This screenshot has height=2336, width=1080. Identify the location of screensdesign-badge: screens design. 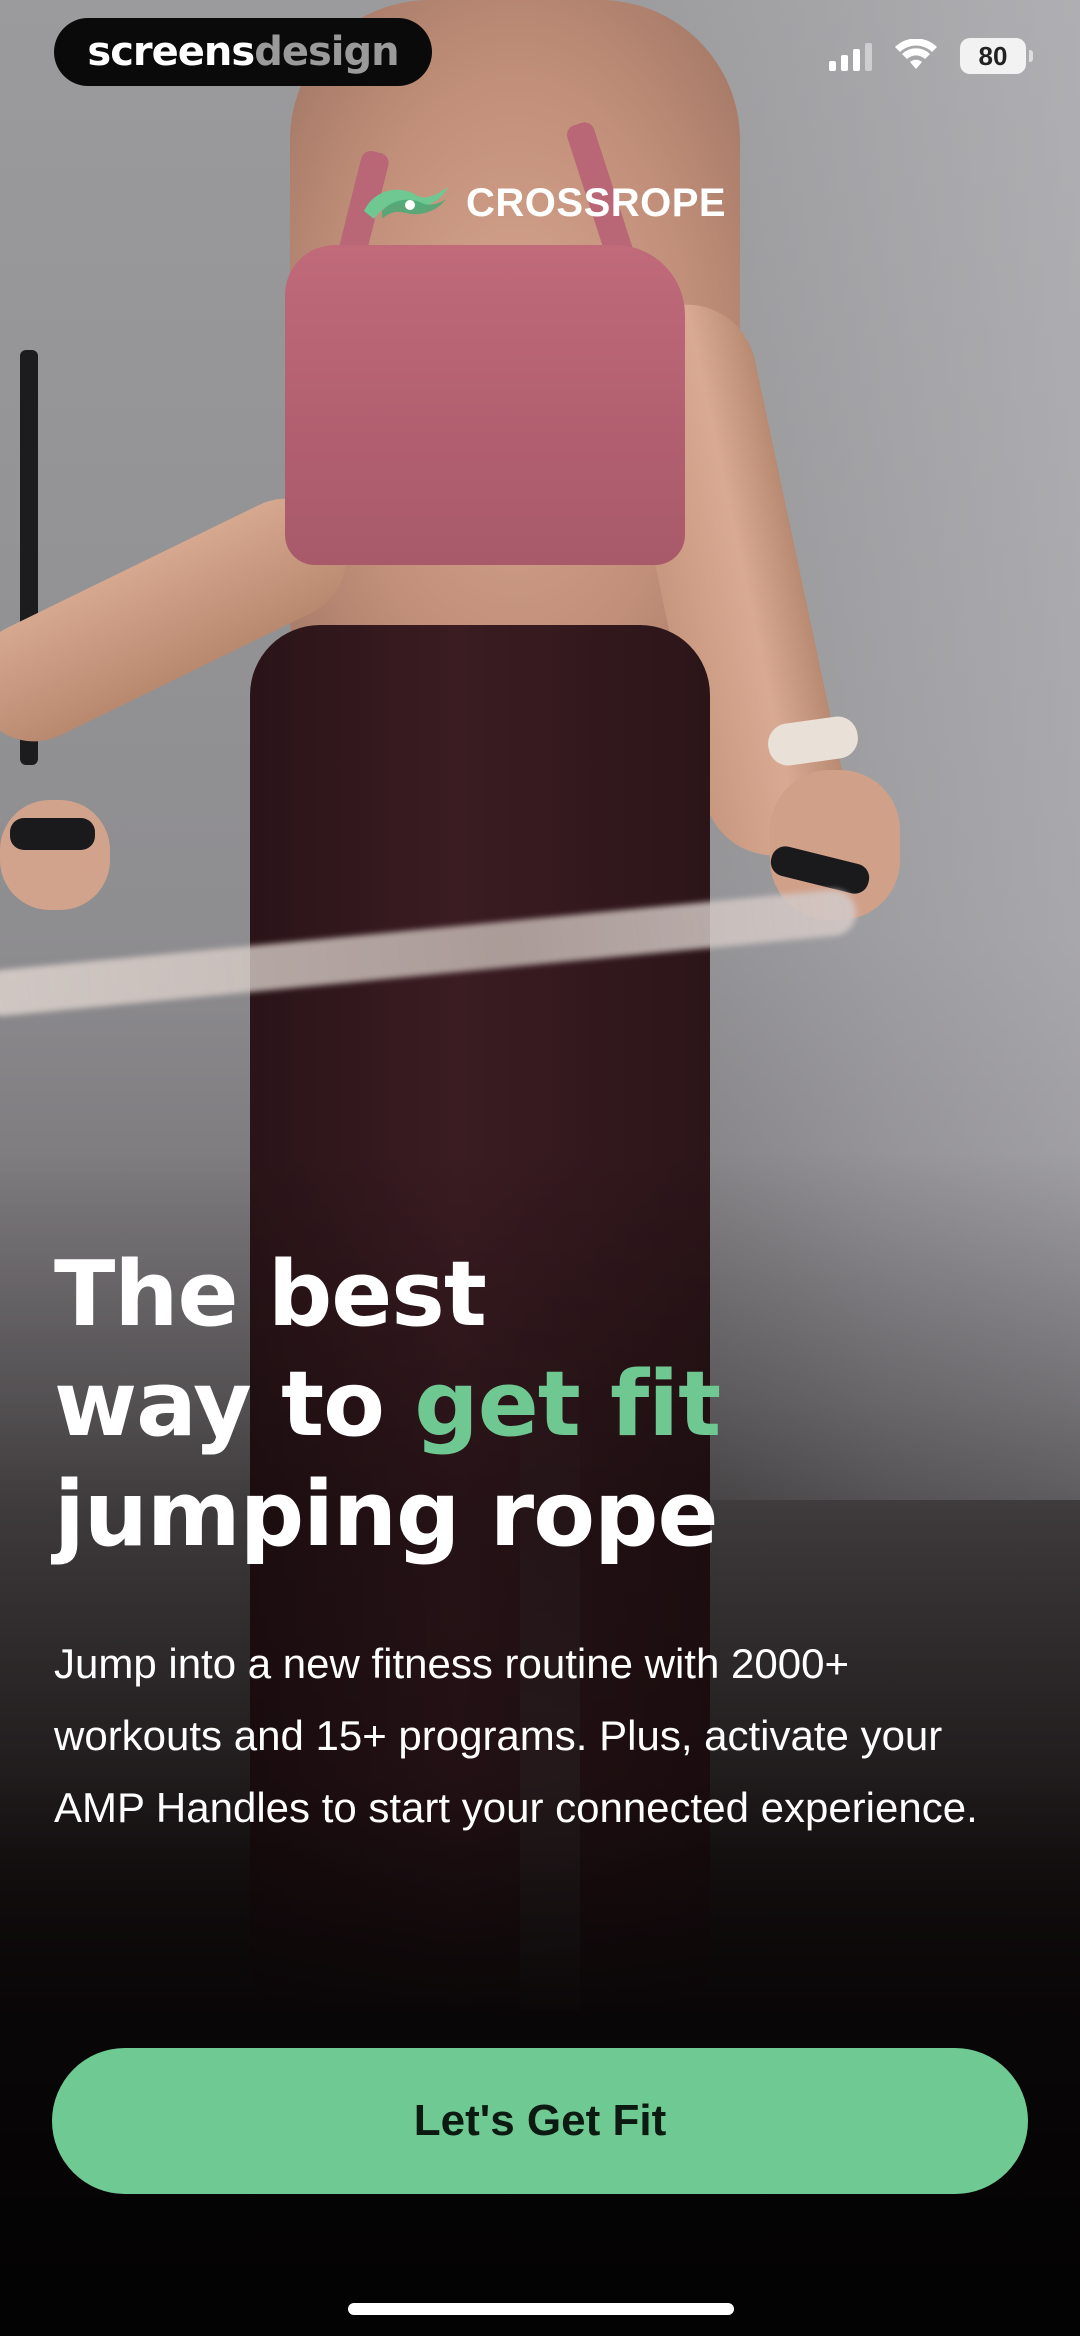
(243, 52).